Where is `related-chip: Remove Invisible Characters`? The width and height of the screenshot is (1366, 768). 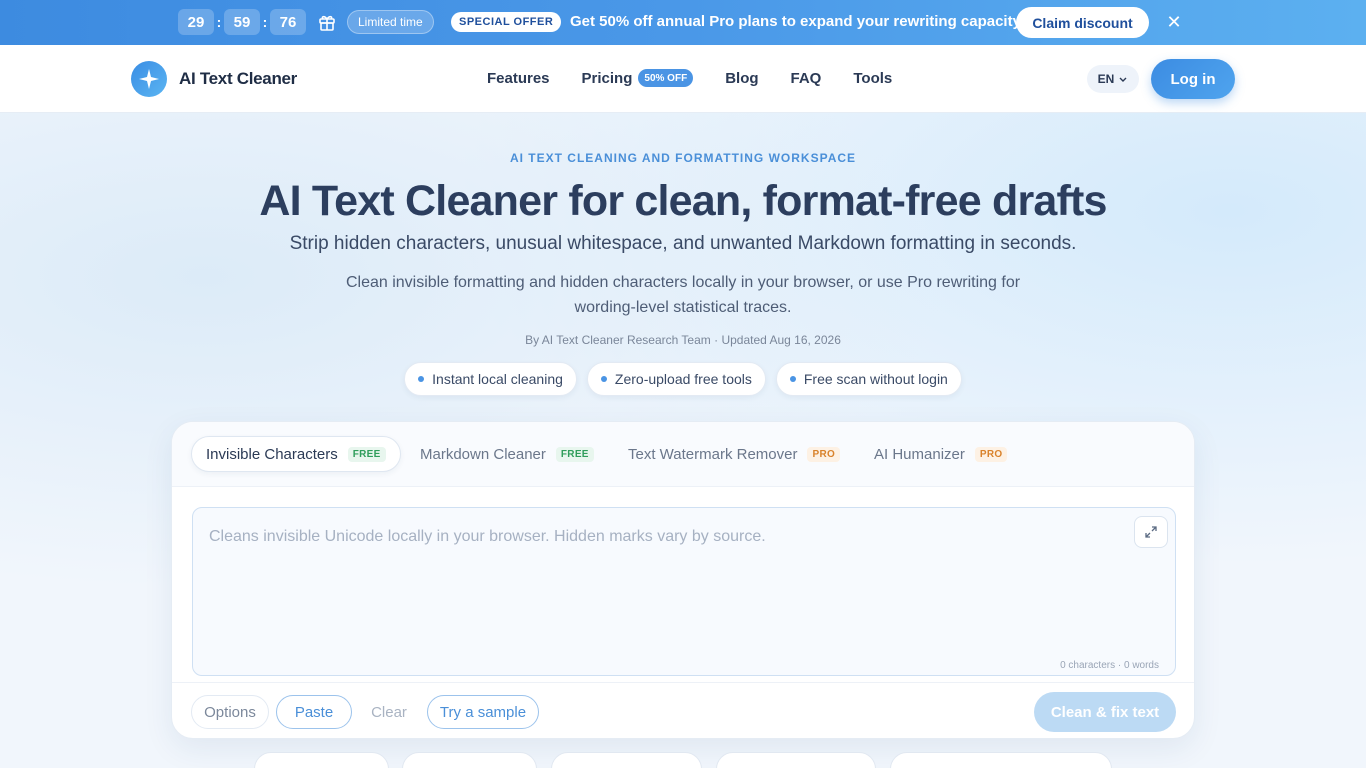 related-chip: Remove Invisible Characters is located at coordinates (1001, 760).